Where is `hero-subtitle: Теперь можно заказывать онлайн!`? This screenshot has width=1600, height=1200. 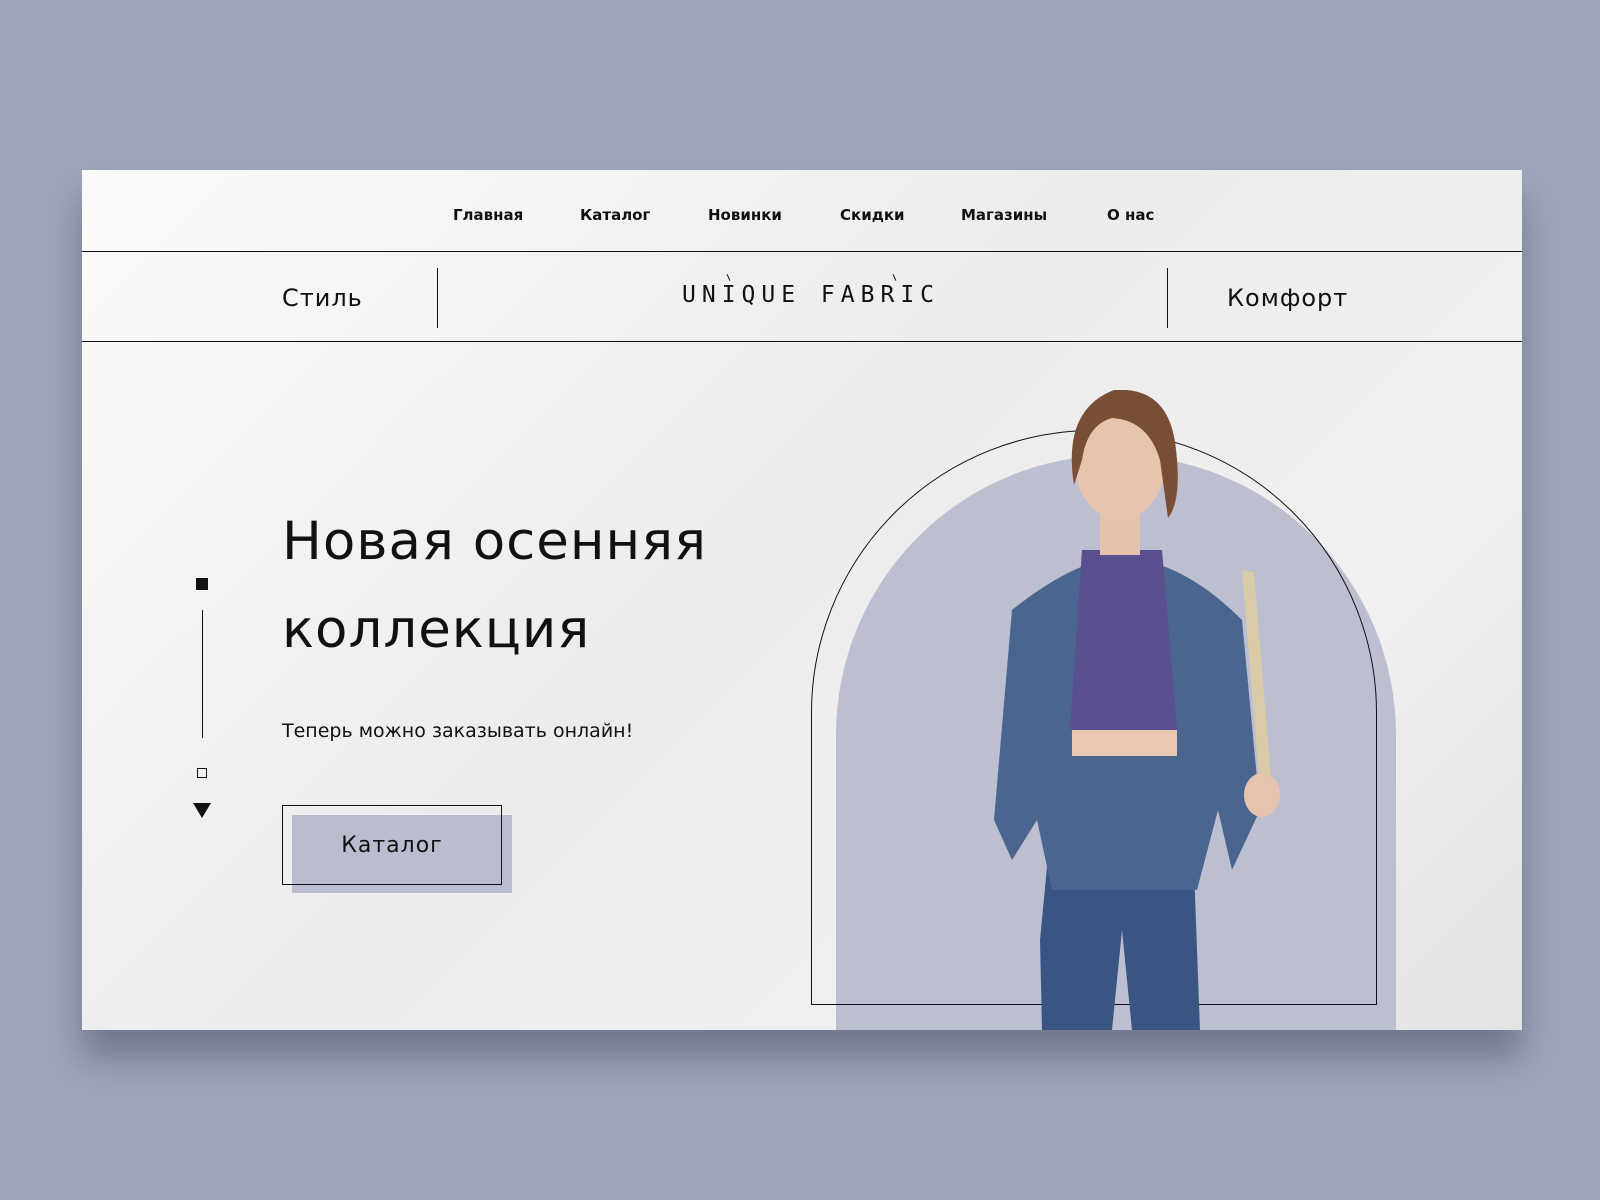 hero-subtitle: Теперь можно заказывать онлайн! is located at coordinates (458, 731).